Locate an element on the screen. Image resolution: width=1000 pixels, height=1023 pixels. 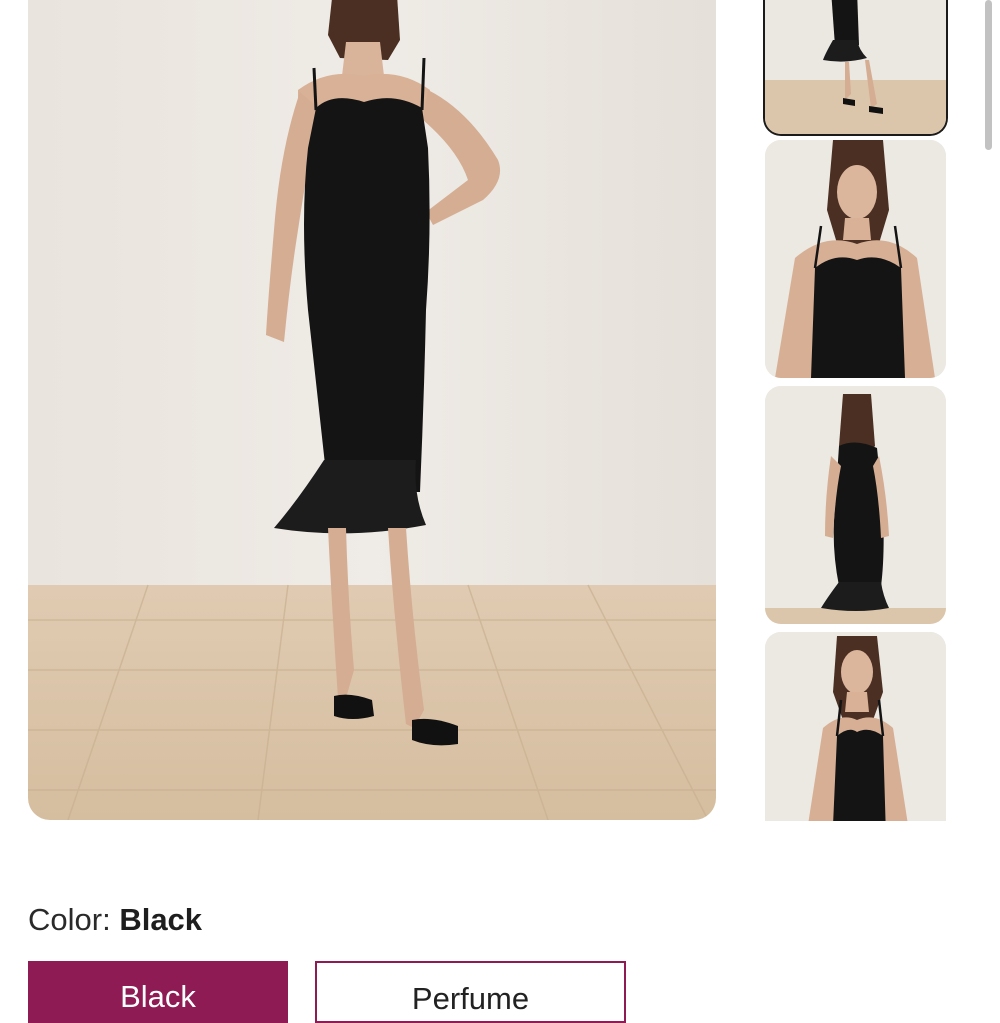
color-selection-label: Color: Black is located at coordinates (115, 920).